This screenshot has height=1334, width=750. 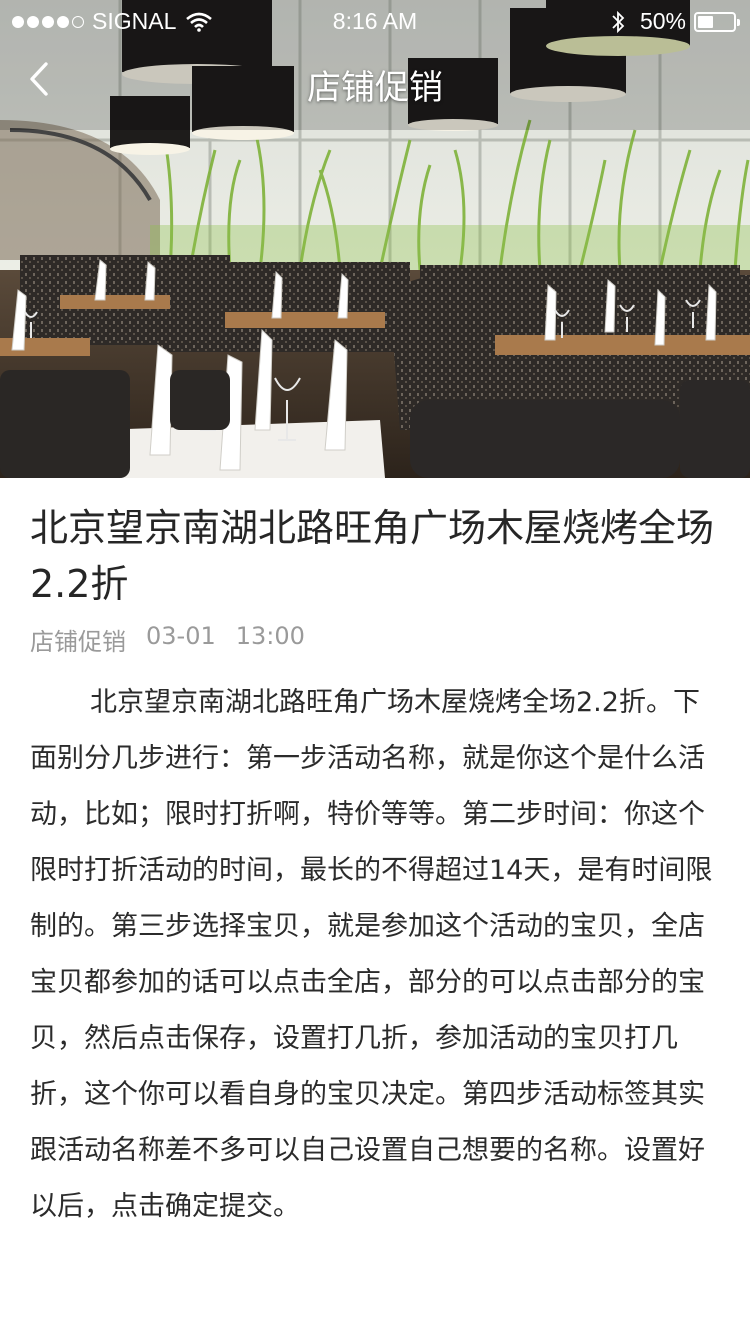 What do you see at coordinates (705, 21) in the screenshot?
I see `battery-fill` at bounding box center [705, 21].